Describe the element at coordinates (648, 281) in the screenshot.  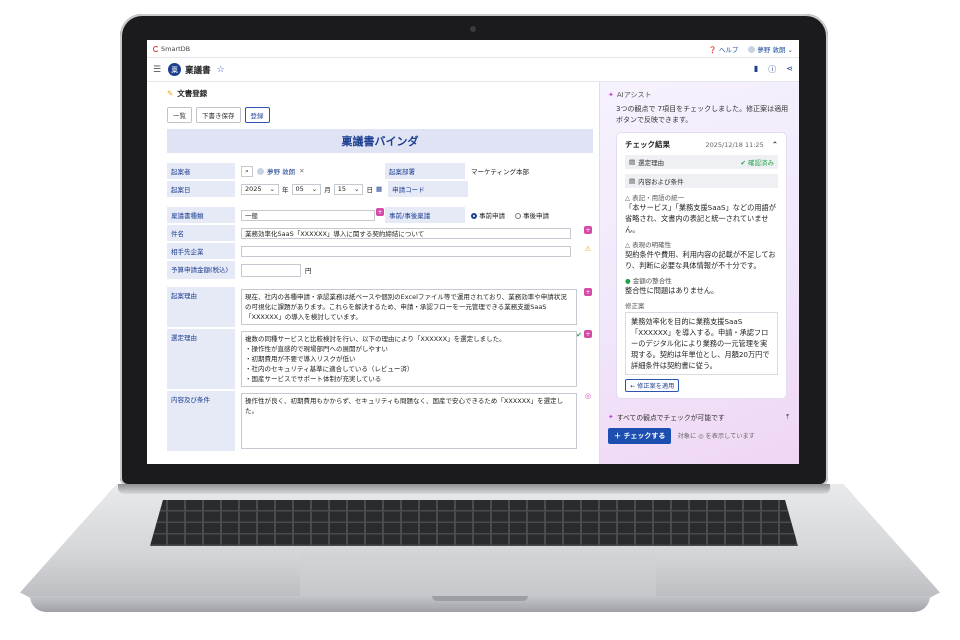
I see `check-title: ● 金額の整合性` at that location.